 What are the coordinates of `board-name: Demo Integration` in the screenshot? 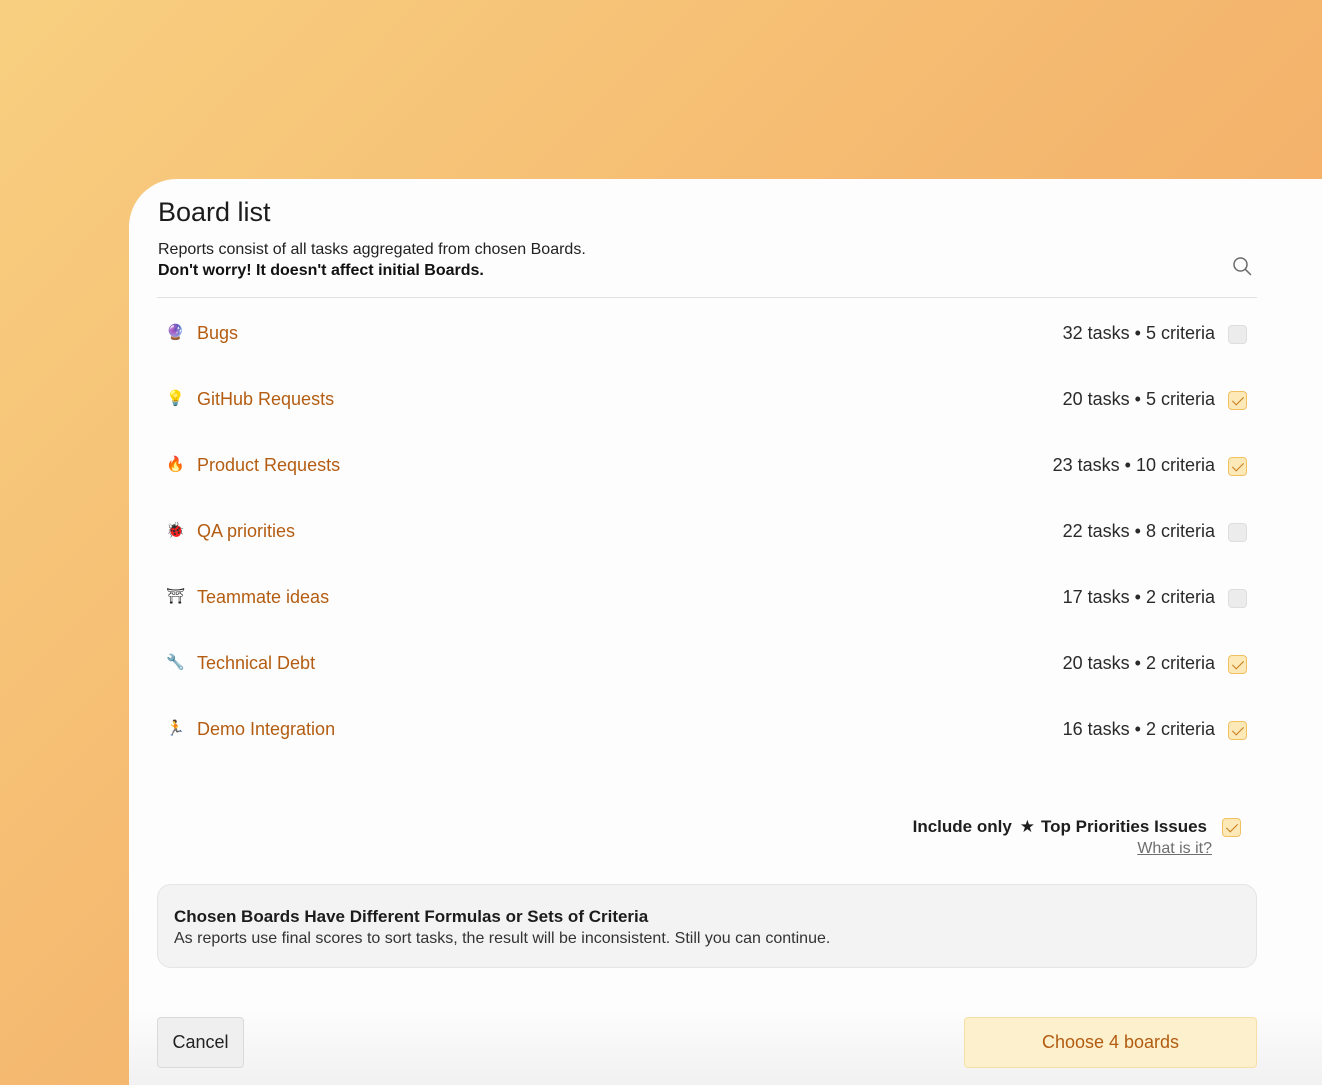 It's located at (266, 729).